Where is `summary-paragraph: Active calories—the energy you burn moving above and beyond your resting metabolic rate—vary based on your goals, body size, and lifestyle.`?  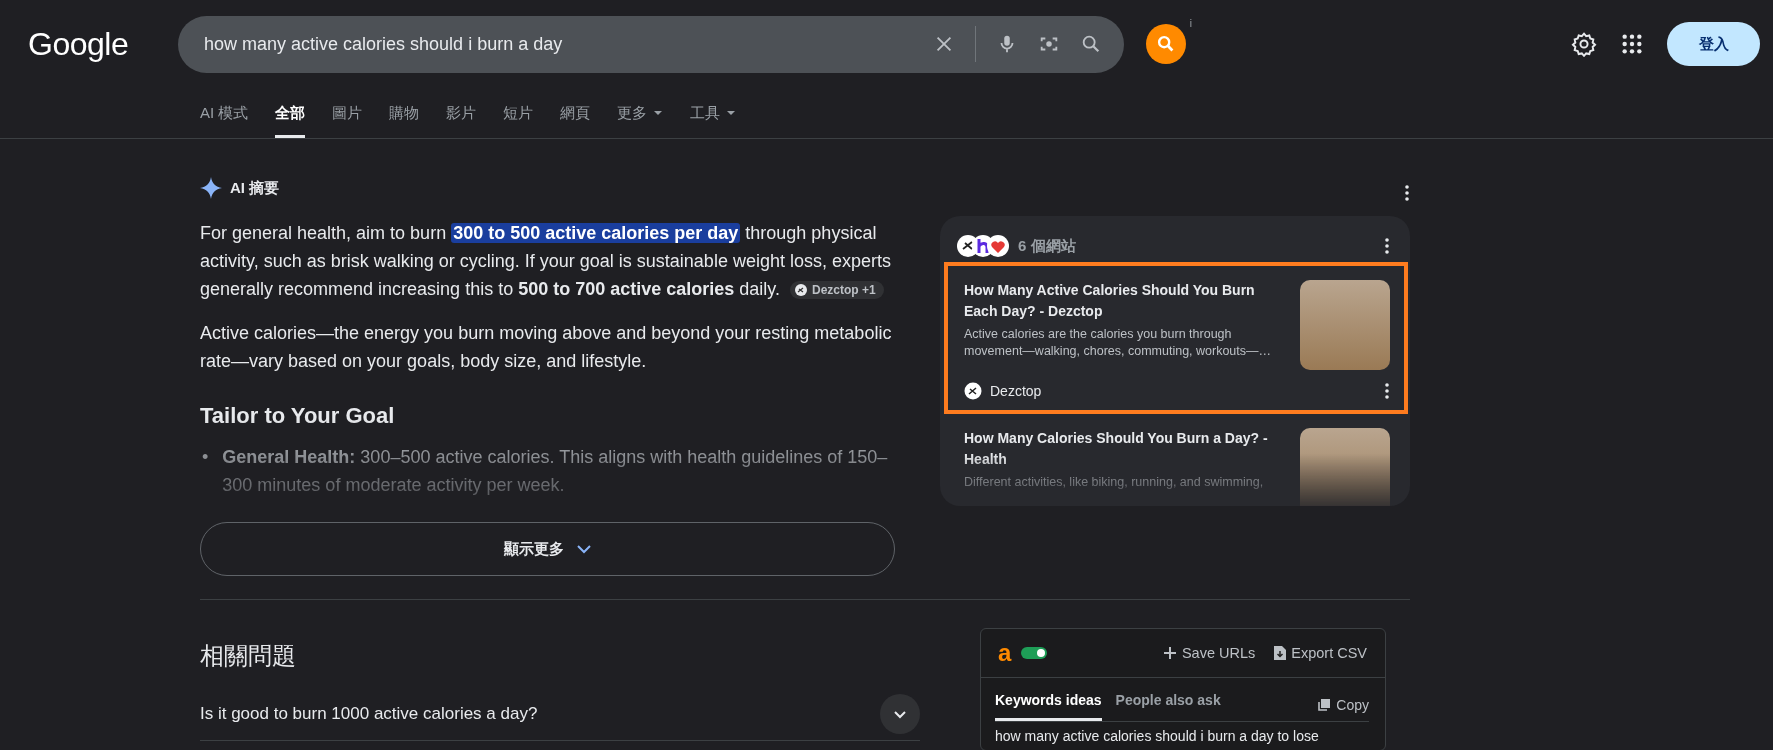 summary-paragraph: Active calories—the energy you burn moving above and beyond your resting metabolic rate—vary based on your goals, body size, and lifestyle. is located at coordinates (546, 347).